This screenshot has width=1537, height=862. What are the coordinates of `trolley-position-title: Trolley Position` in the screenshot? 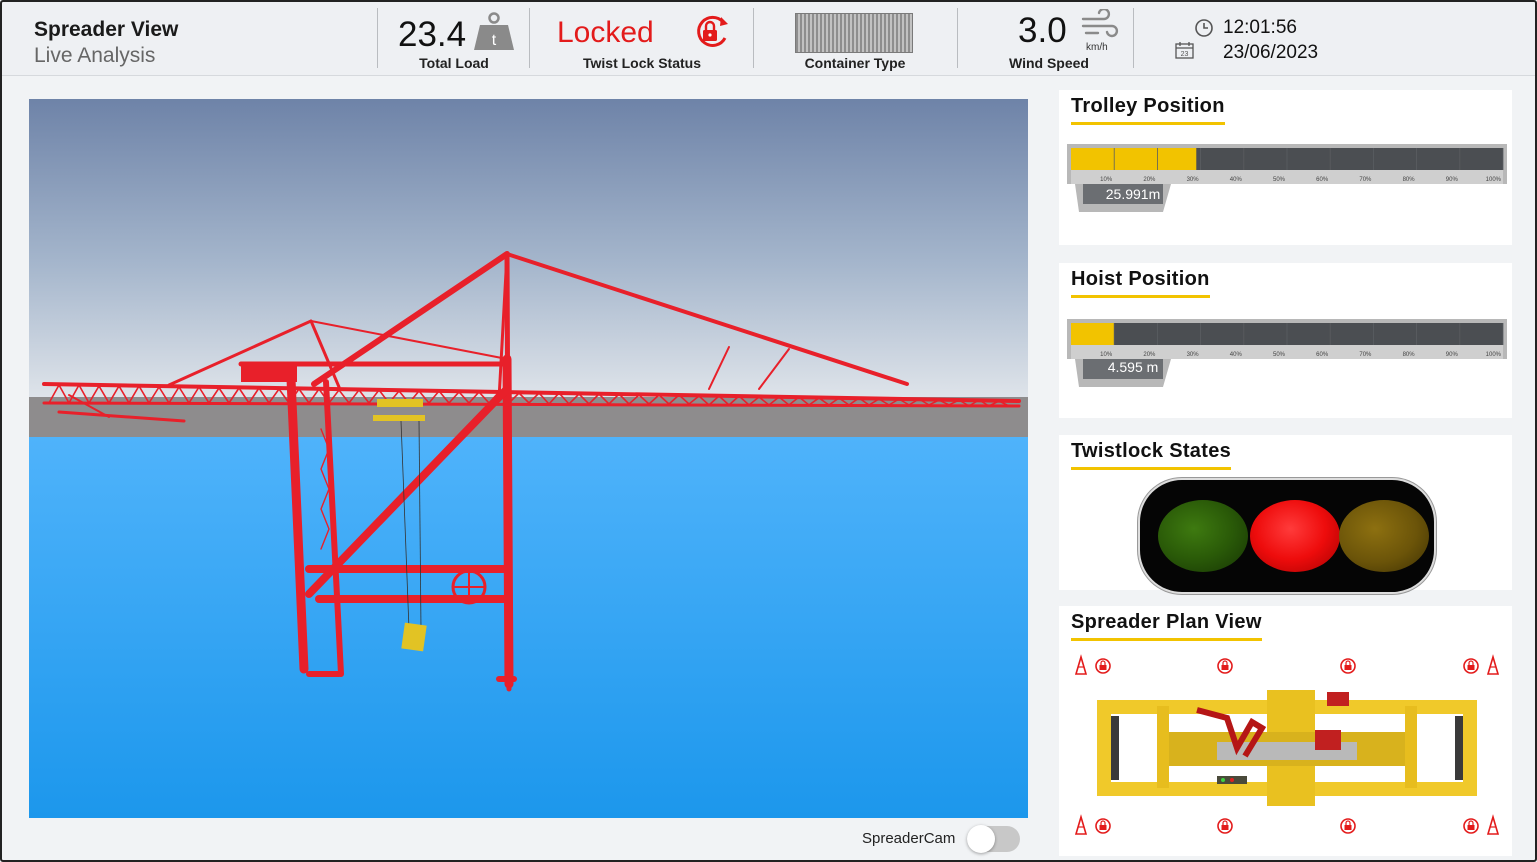 It's located at (1148, 110).